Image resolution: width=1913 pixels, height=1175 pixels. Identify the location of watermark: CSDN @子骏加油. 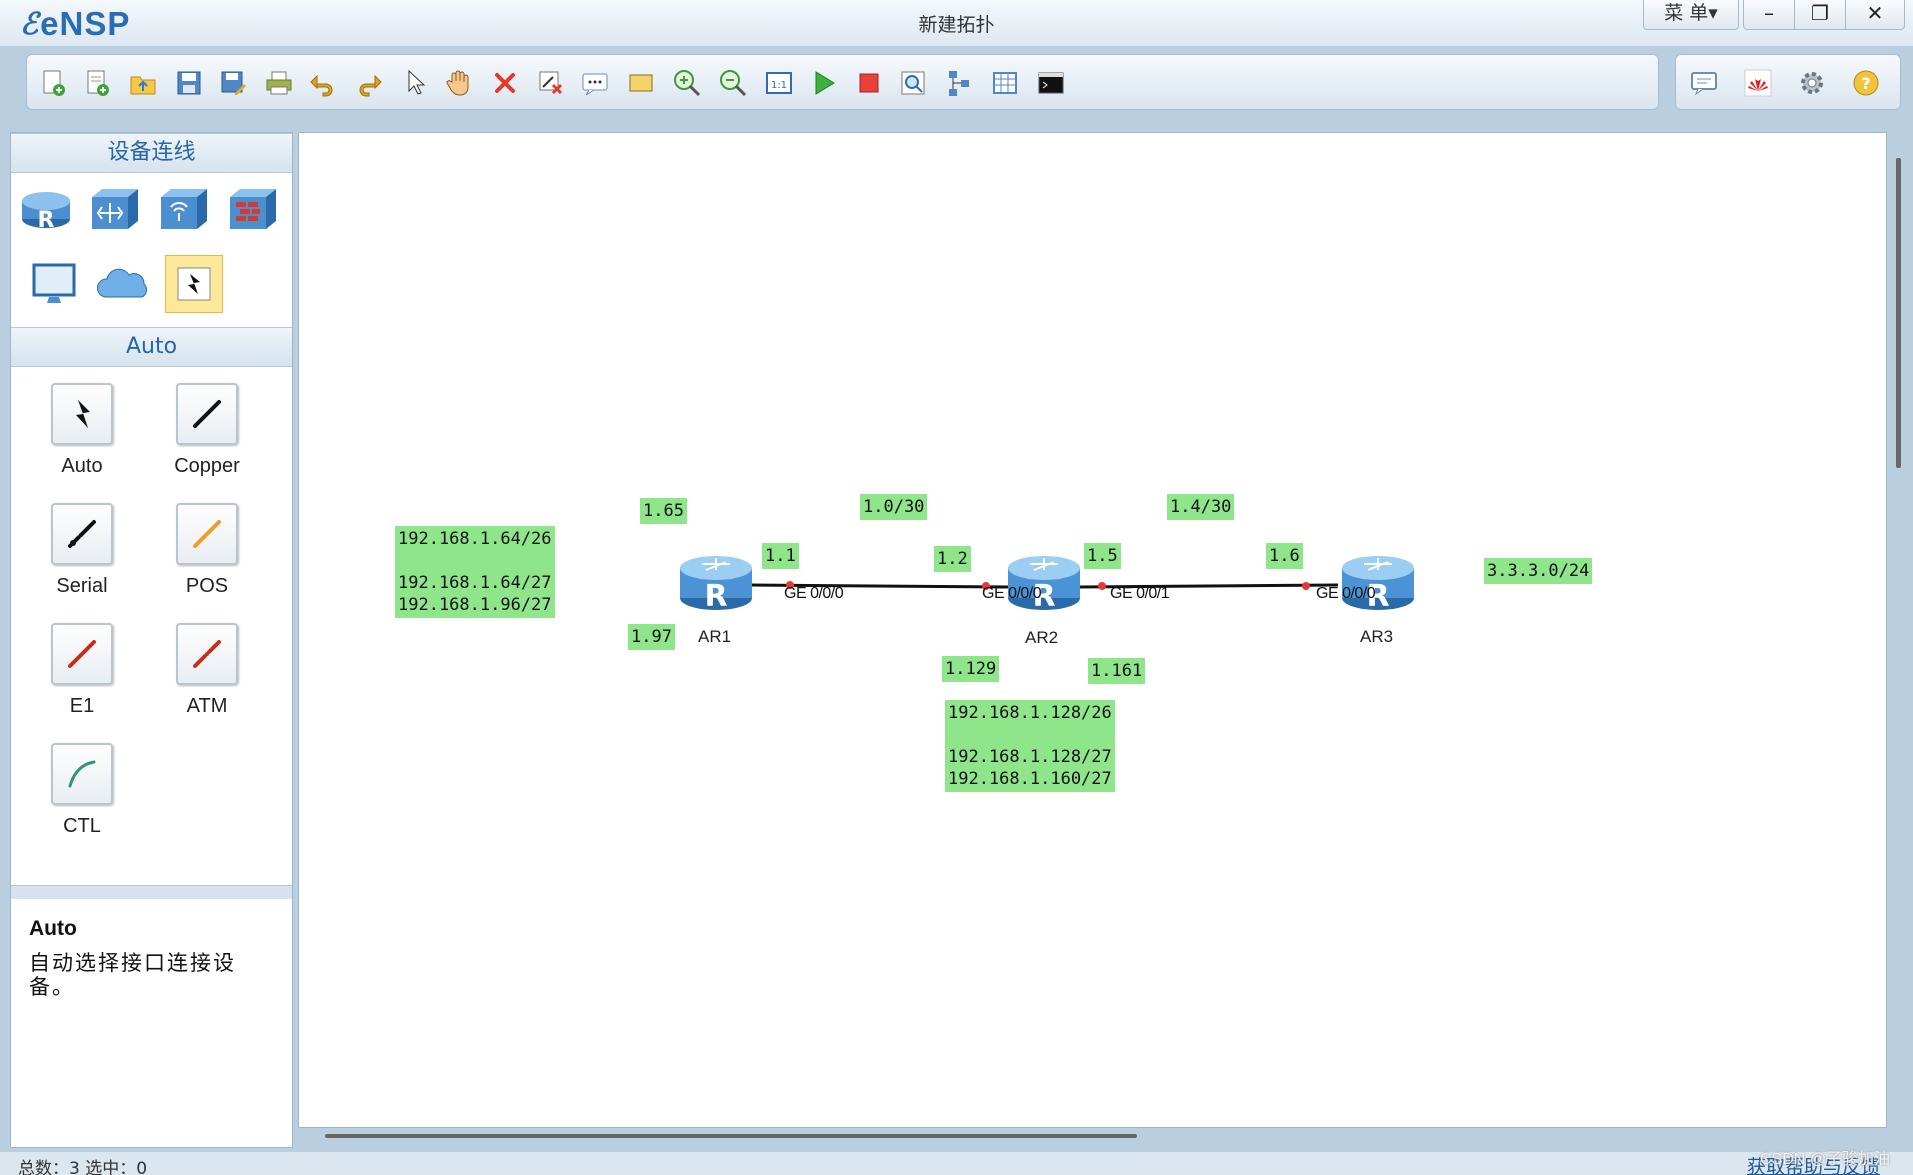
(1825, 1159).